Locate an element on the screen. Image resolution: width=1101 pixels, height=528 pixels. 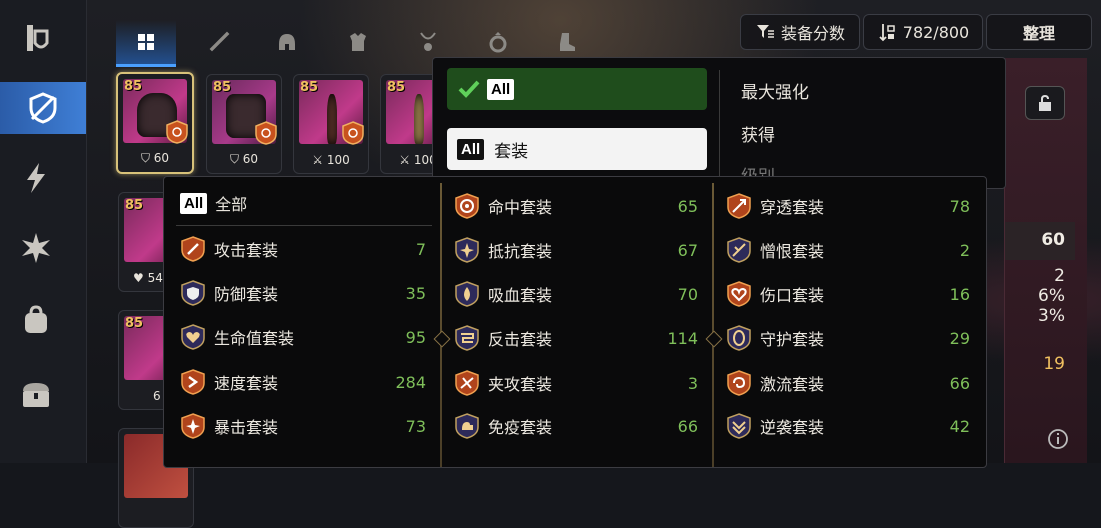
set-name: 生命值套装 is located at coordinates (254, 338).